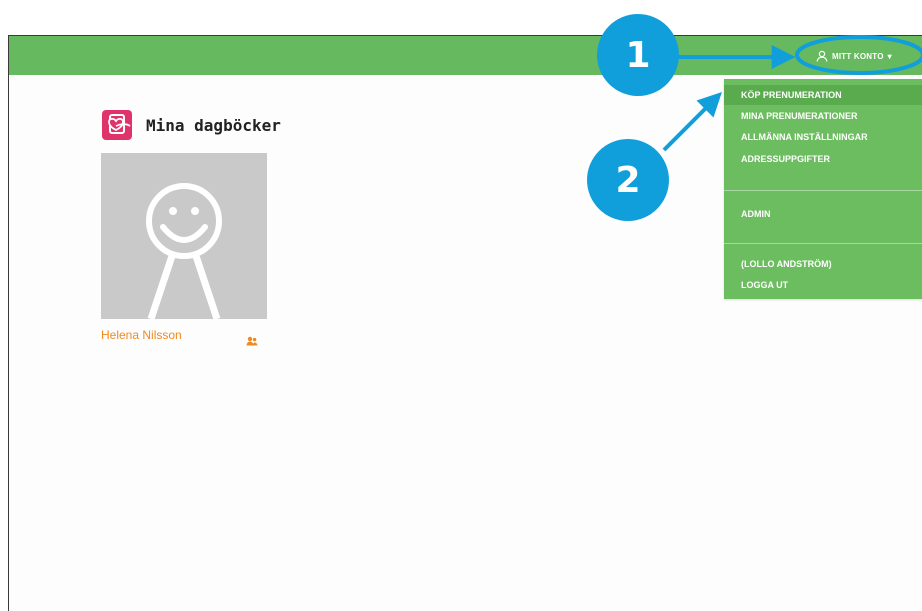 This screenshot has height=611, width=922. What do you see at coordinates (858, 55) in the screenshot?
I see `highlight-ring` at bounding box center [858, 55].